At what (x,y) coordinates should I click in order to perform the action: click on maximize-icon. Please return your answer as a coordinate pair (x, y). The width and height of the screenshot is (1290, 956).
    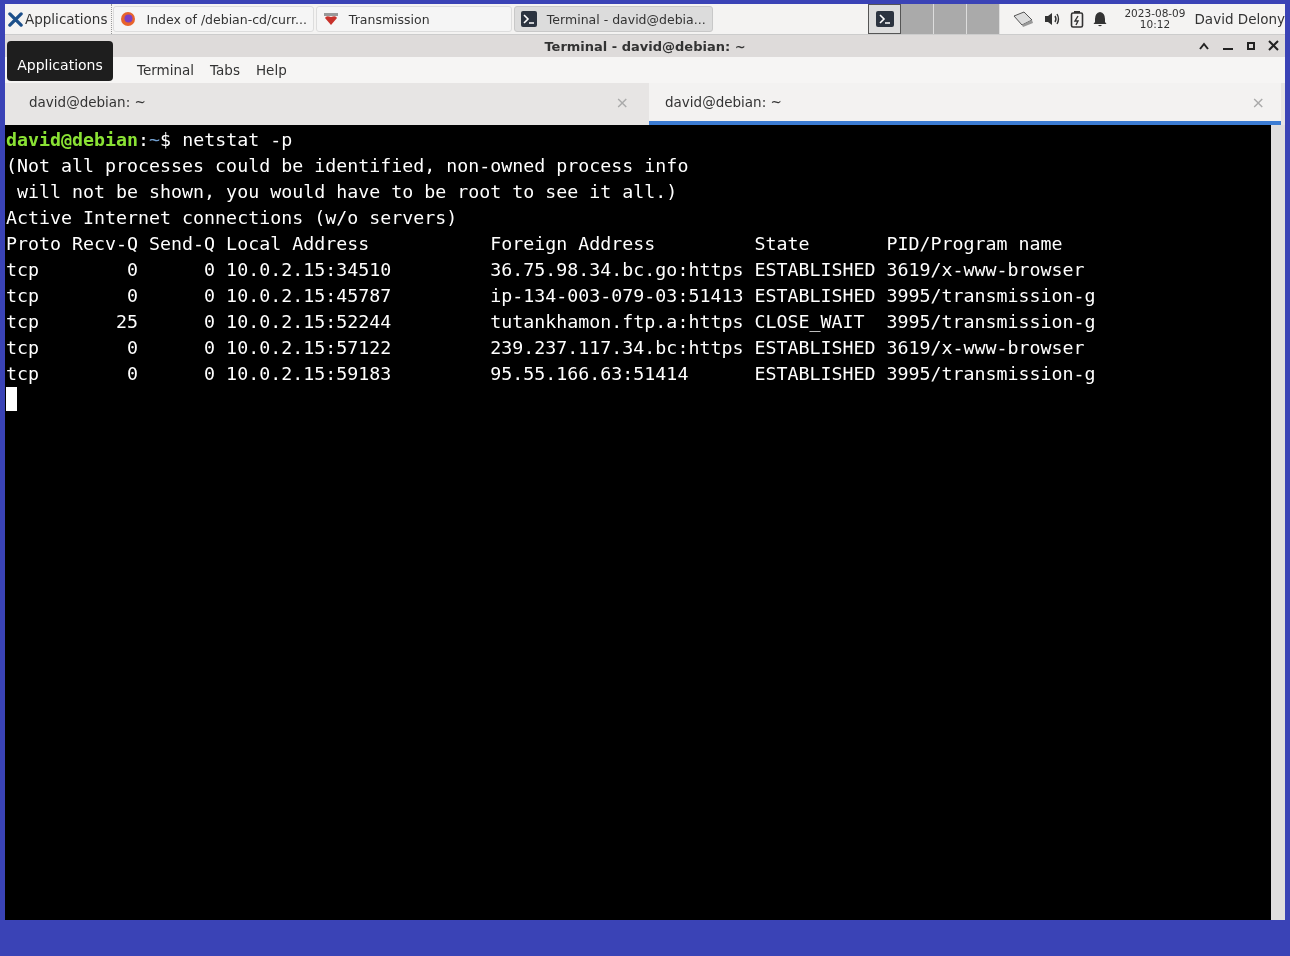
    Looking at the image, I should click on (1251, 45).